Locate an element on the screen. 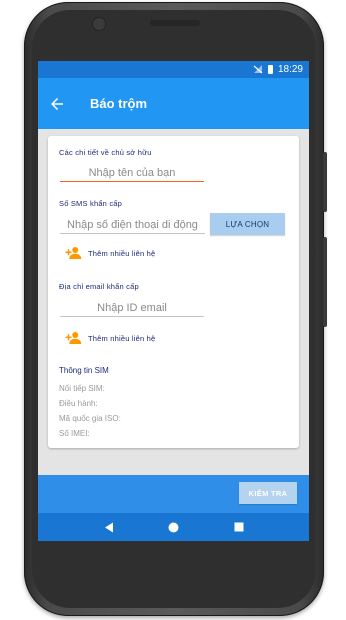 This screenshot has width=346, height=620. nav-recents-icon is located at coordinates (238, 527).